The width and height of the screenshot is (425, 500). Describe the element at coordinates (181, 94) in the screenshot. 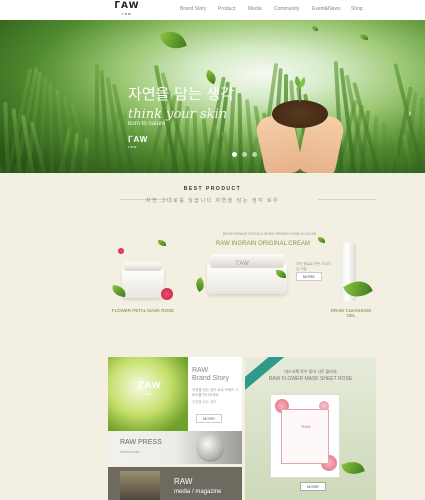

I see `hero-title: 자연을 담는 생각` at that location.